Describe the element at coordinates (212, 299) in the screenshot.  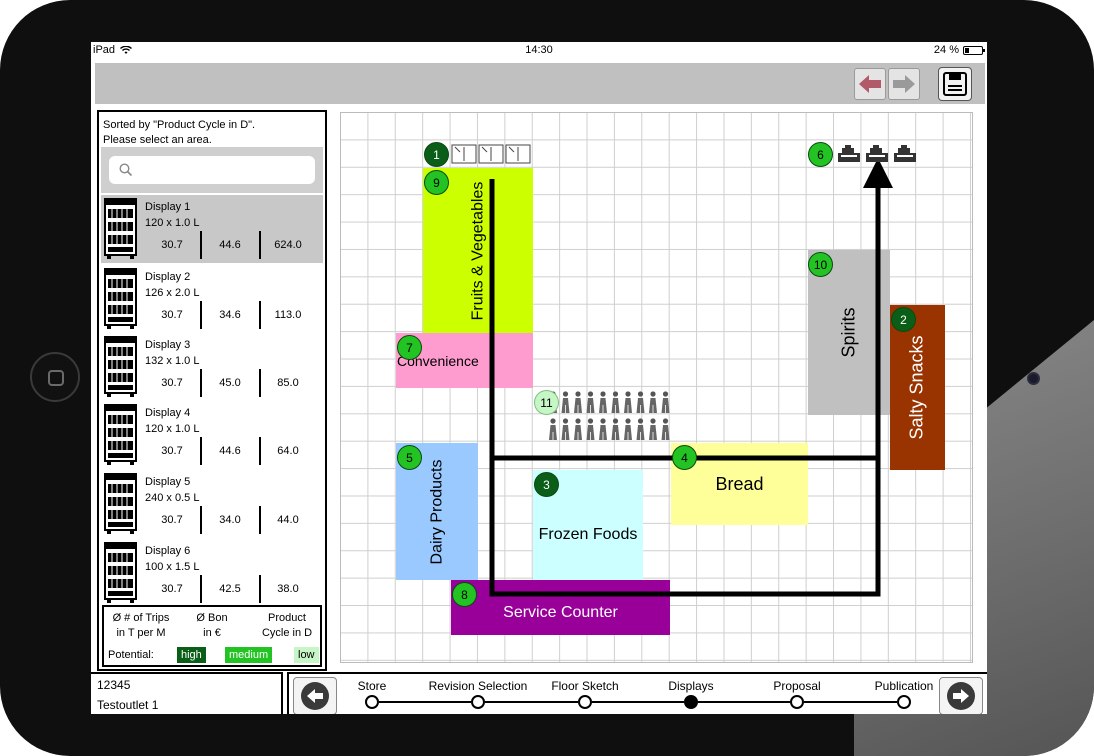
I see `display-item: Display 2 126 x 2.0 L 30.7 34.6 113.0` at that location.